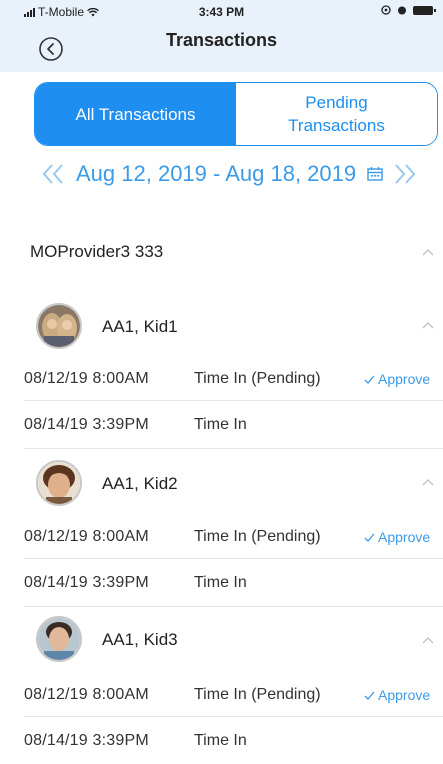  I want to click on status-time: 3:43 PM, so click(221, 12).